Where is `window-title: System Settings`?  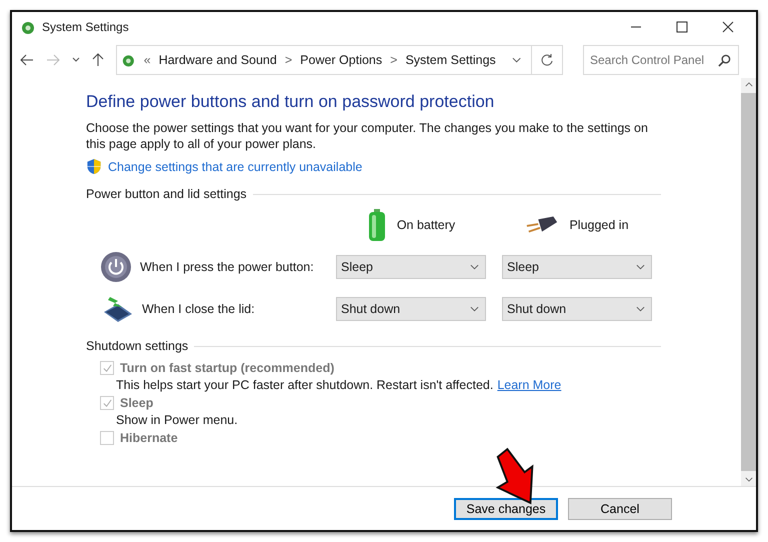
window-title: System Settings is located at coordinates (85, 27).